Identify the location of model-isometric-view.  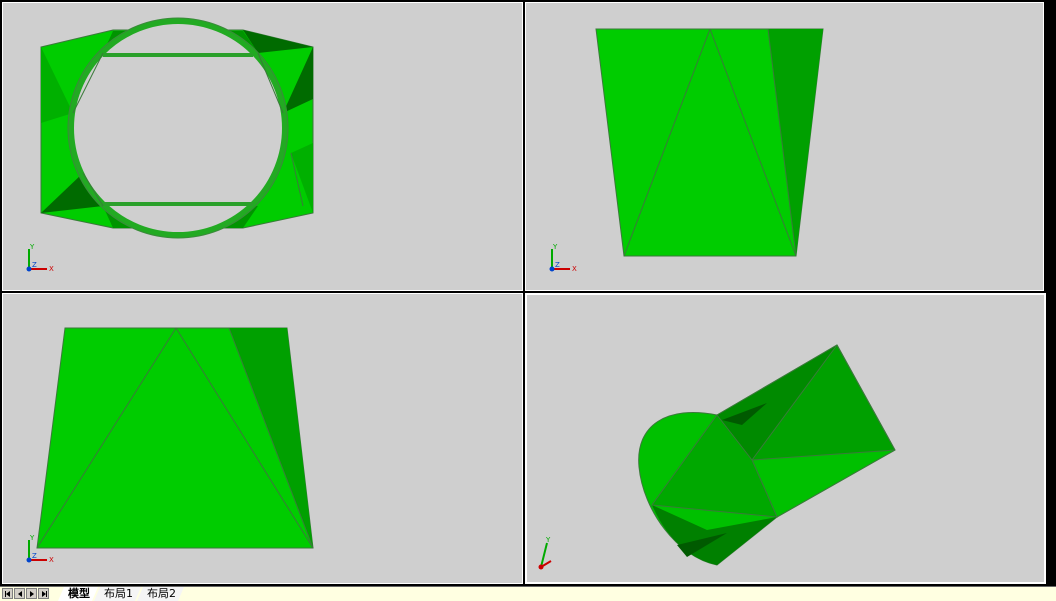
(767, 455).